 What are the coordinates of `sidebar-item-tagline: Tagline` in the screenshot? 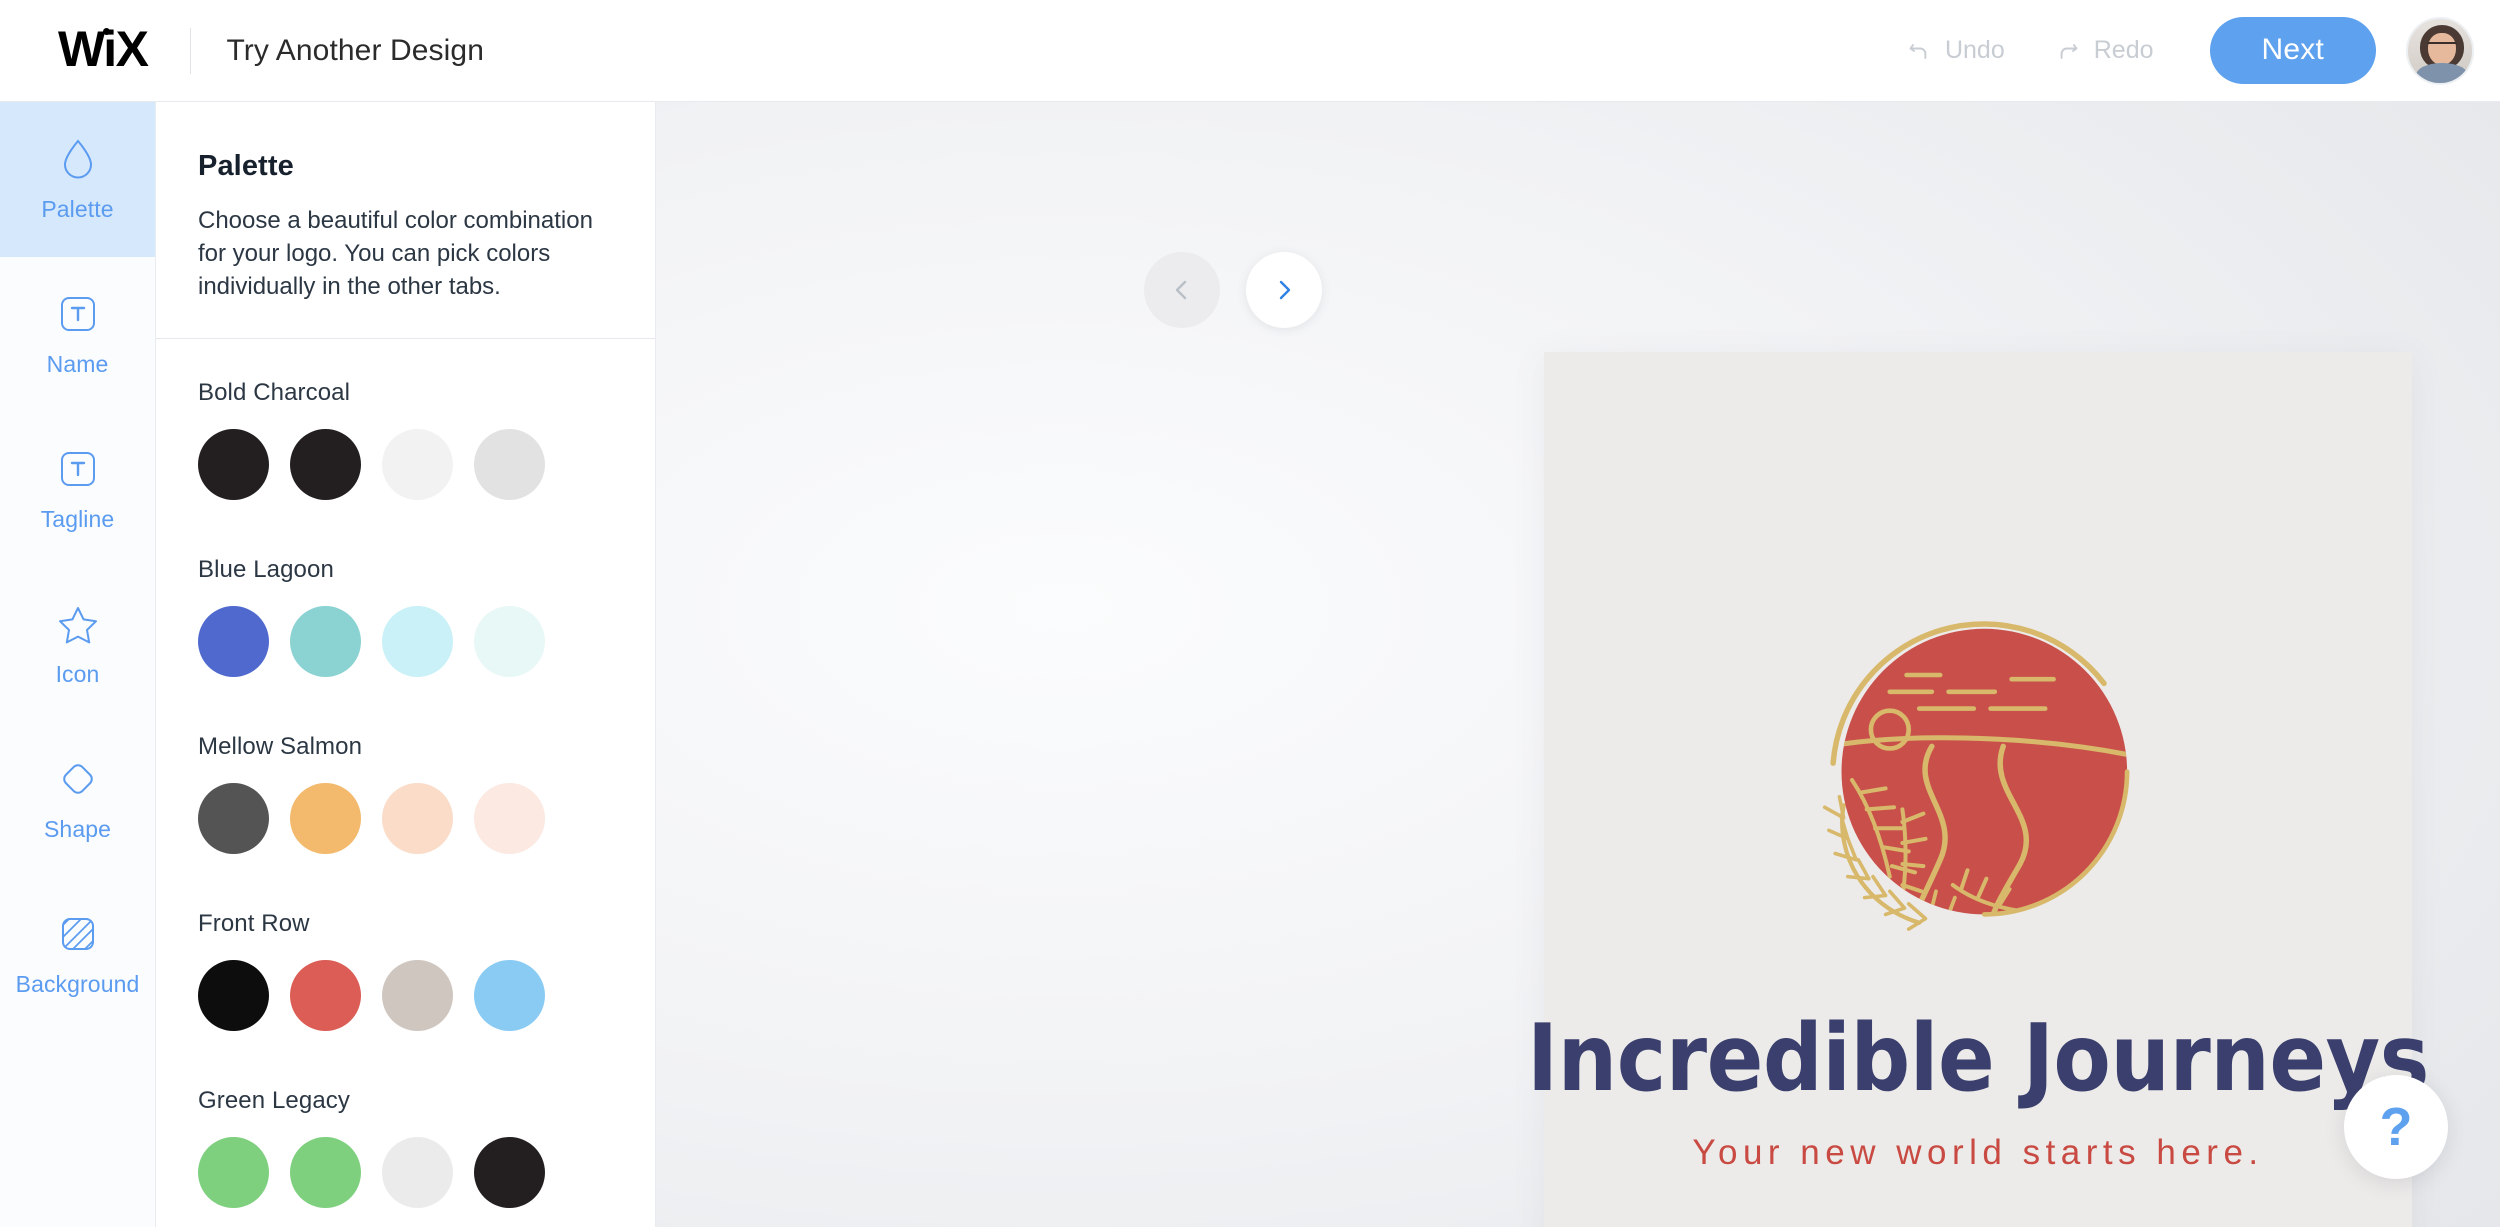 It's located at (77, 489).